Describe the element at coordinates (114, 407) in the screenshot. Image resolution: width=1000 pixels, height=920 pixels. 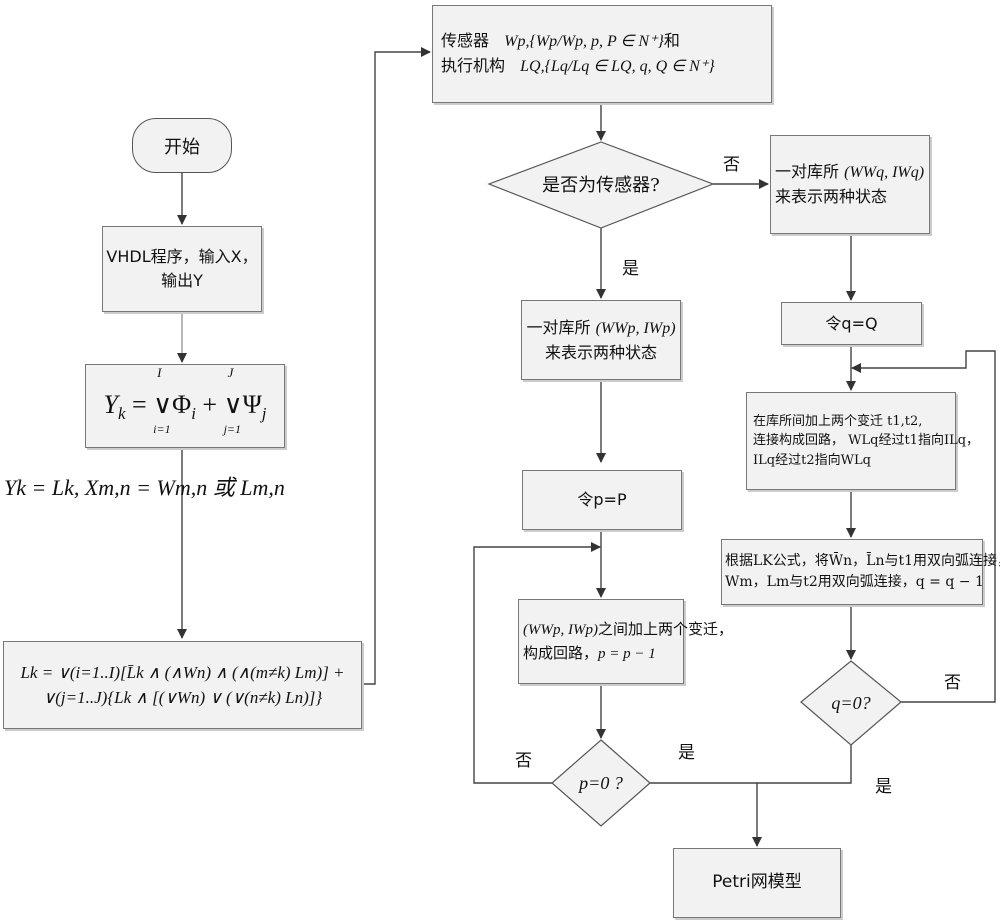
I see `yk-lhs: Yk` at that location.